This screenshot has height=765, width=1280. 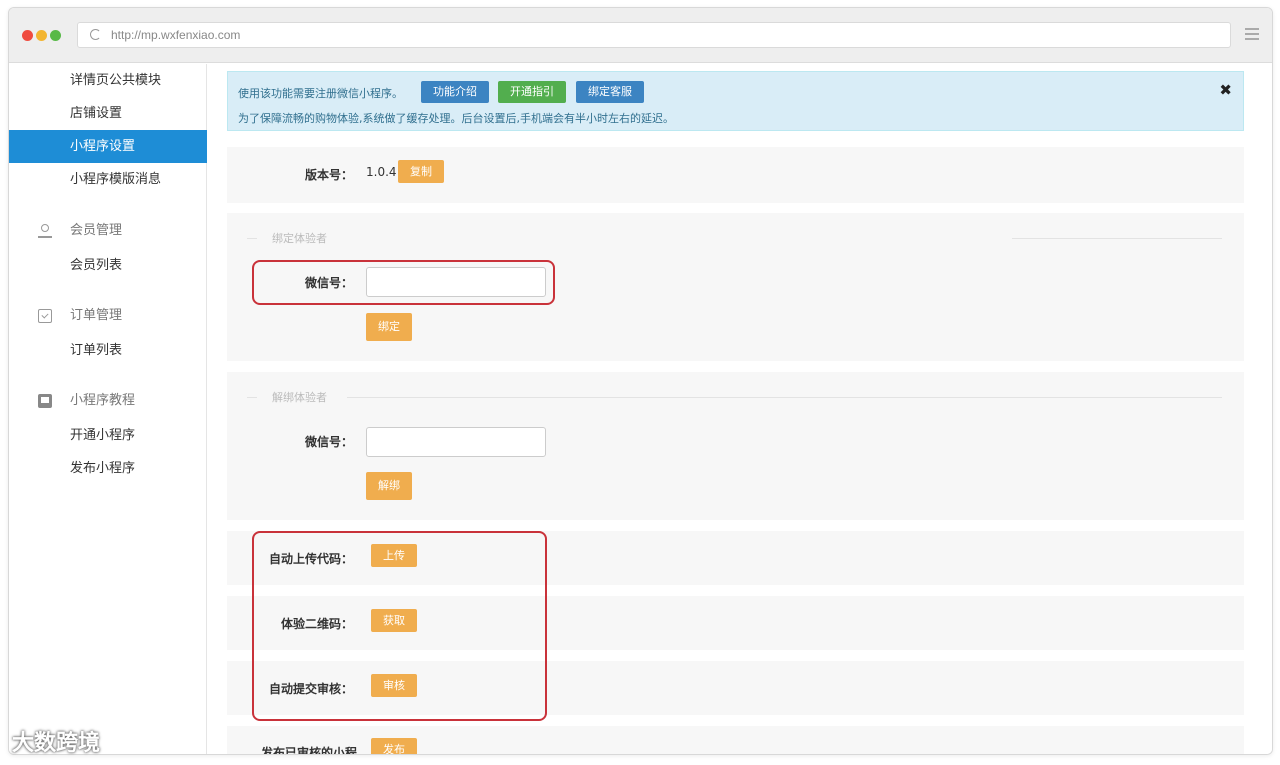 I want to click on image-icon, so click(x=45, y=401).